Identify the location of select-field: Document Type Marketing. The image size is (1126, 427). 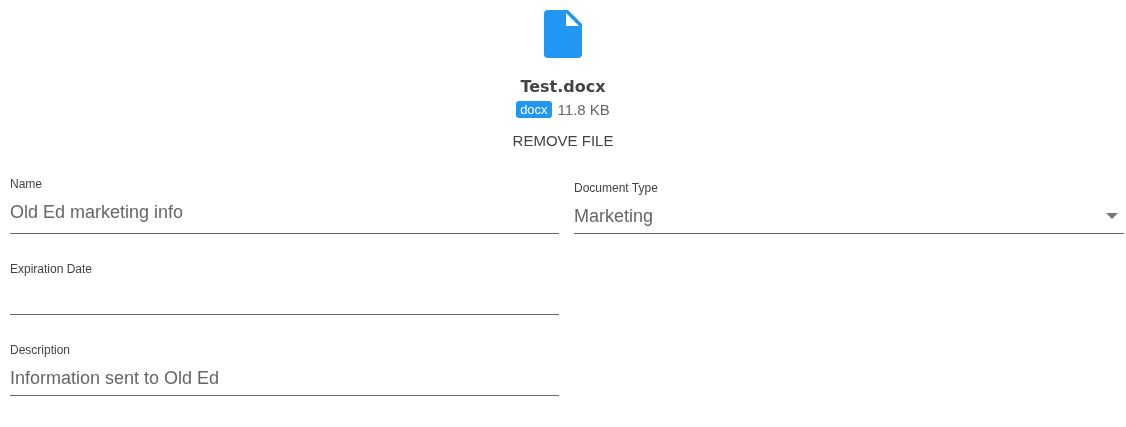
(849, 207).